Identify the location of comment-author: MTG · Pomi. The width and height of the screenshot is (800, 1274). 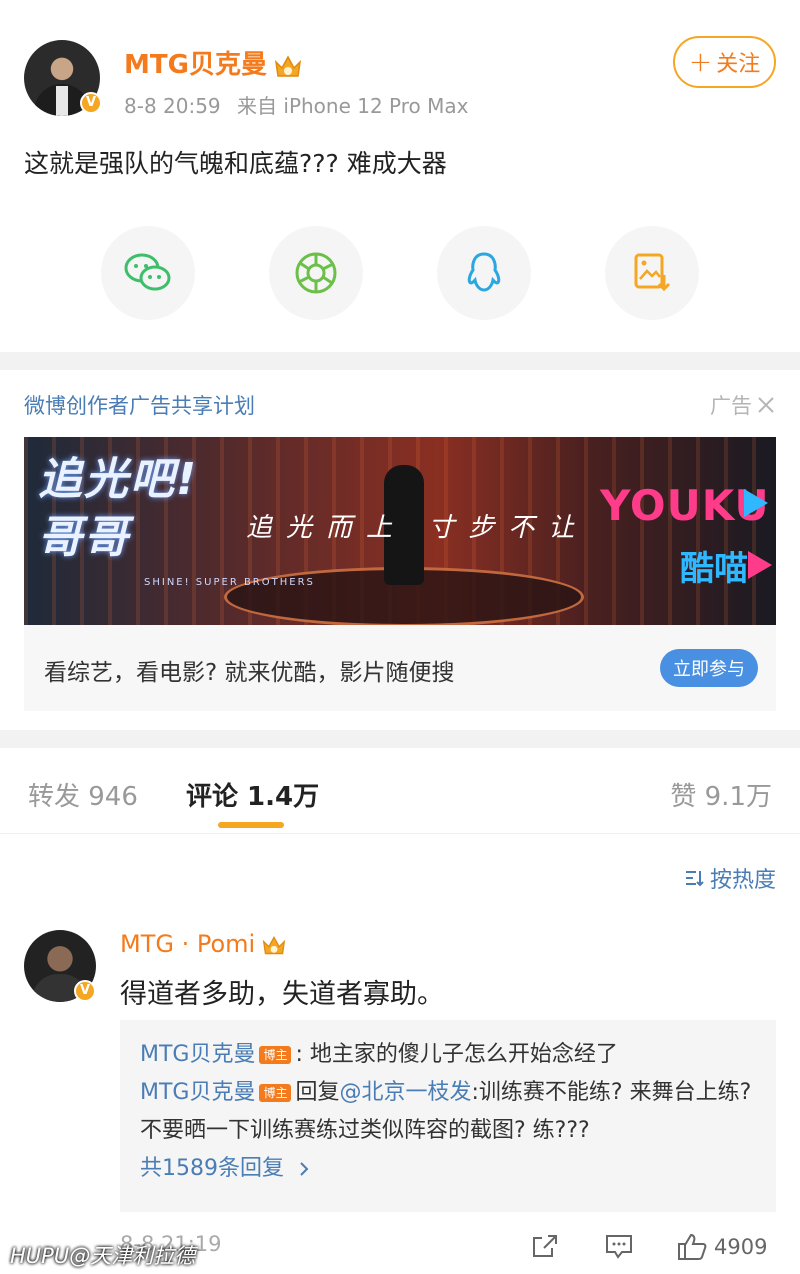
(203, 944).